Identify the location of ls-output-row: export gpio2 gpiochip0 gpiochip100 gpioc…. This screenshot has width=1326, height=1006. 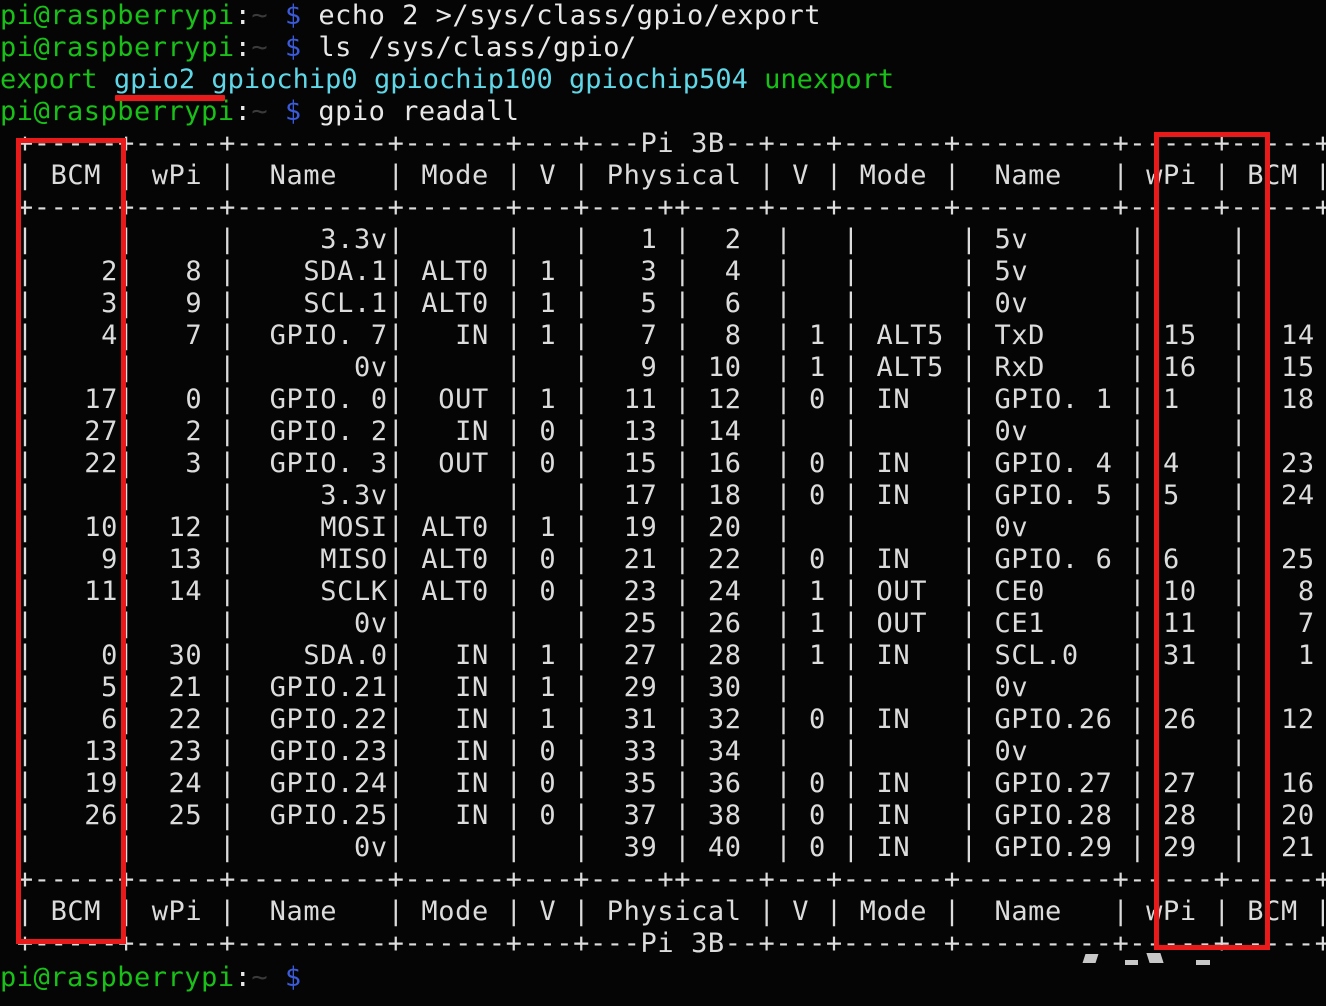
(447, 80).